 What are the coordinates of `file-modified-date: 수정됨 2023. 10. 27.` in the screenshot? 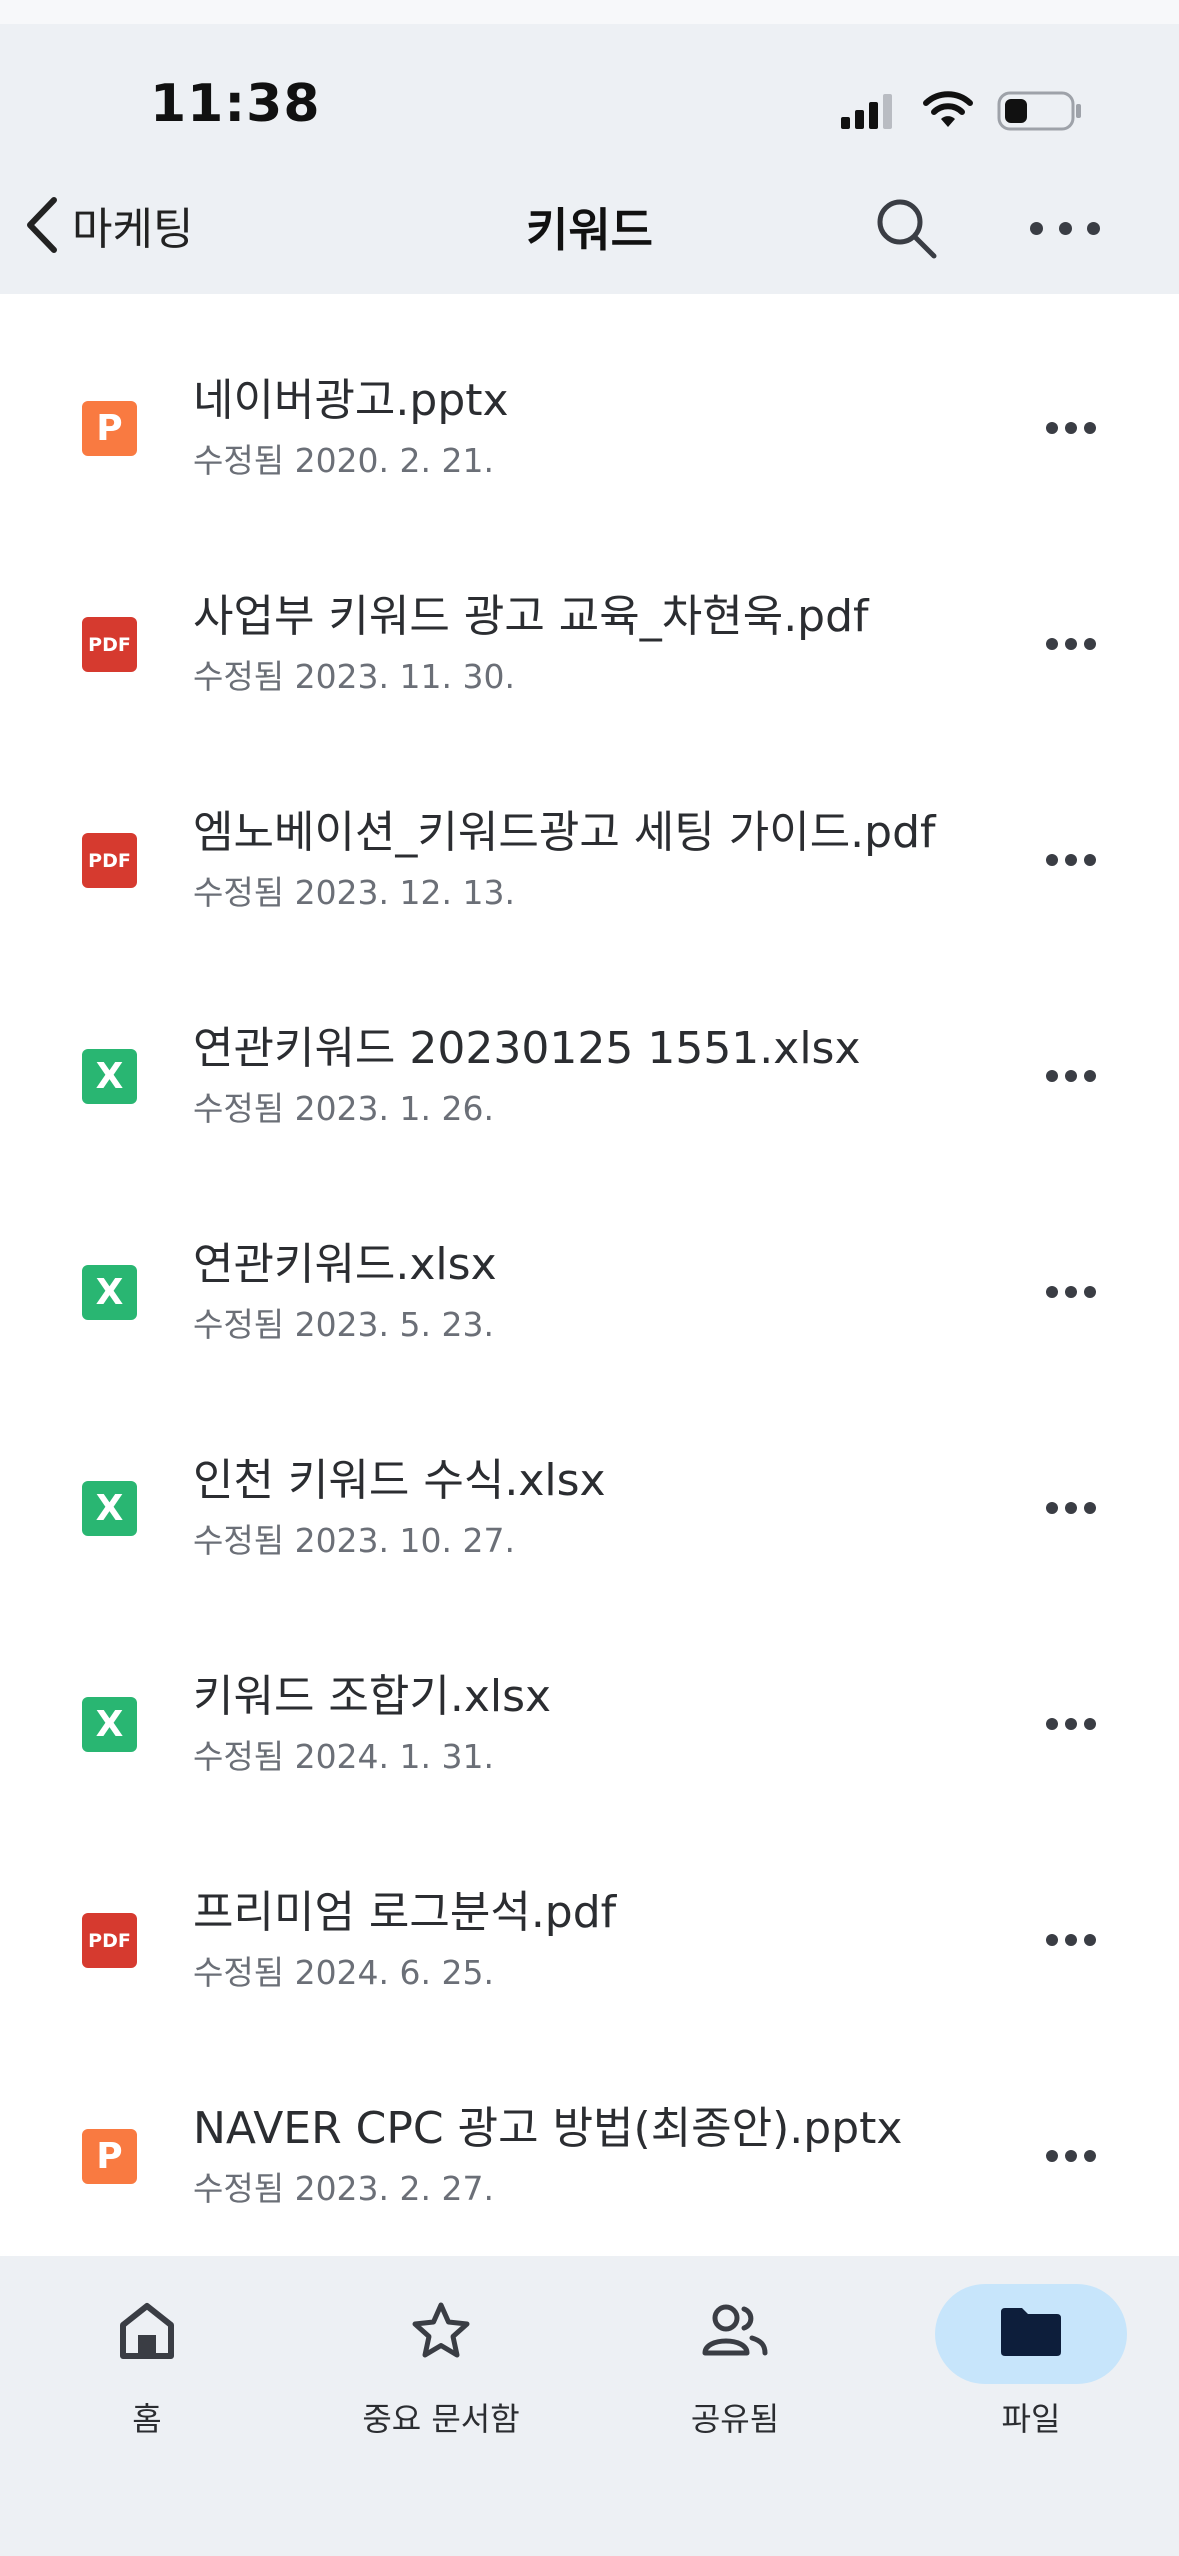 It's located at (354, 1540).